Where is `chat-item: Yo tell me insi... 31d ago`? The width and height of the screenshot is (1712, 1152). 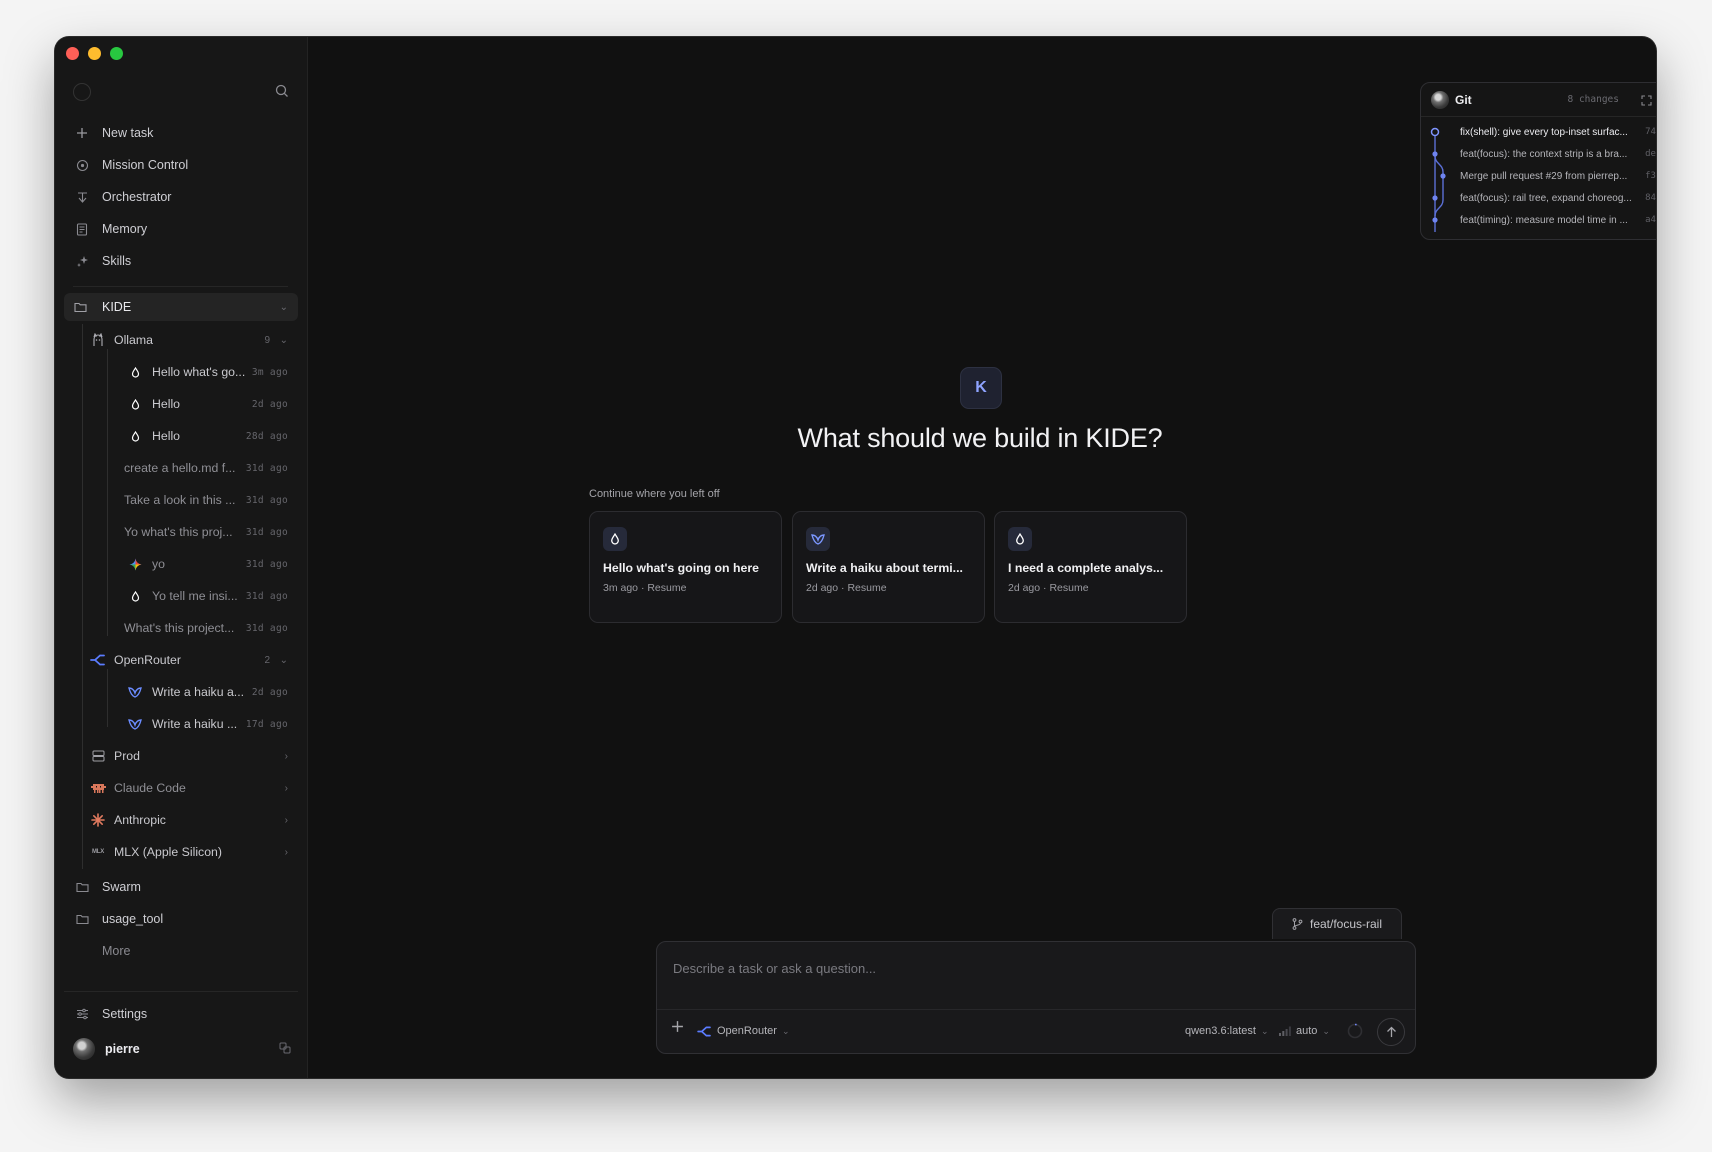
chat-item: Yo tell me insi... 31d ago is located at coordinates (208, 596).